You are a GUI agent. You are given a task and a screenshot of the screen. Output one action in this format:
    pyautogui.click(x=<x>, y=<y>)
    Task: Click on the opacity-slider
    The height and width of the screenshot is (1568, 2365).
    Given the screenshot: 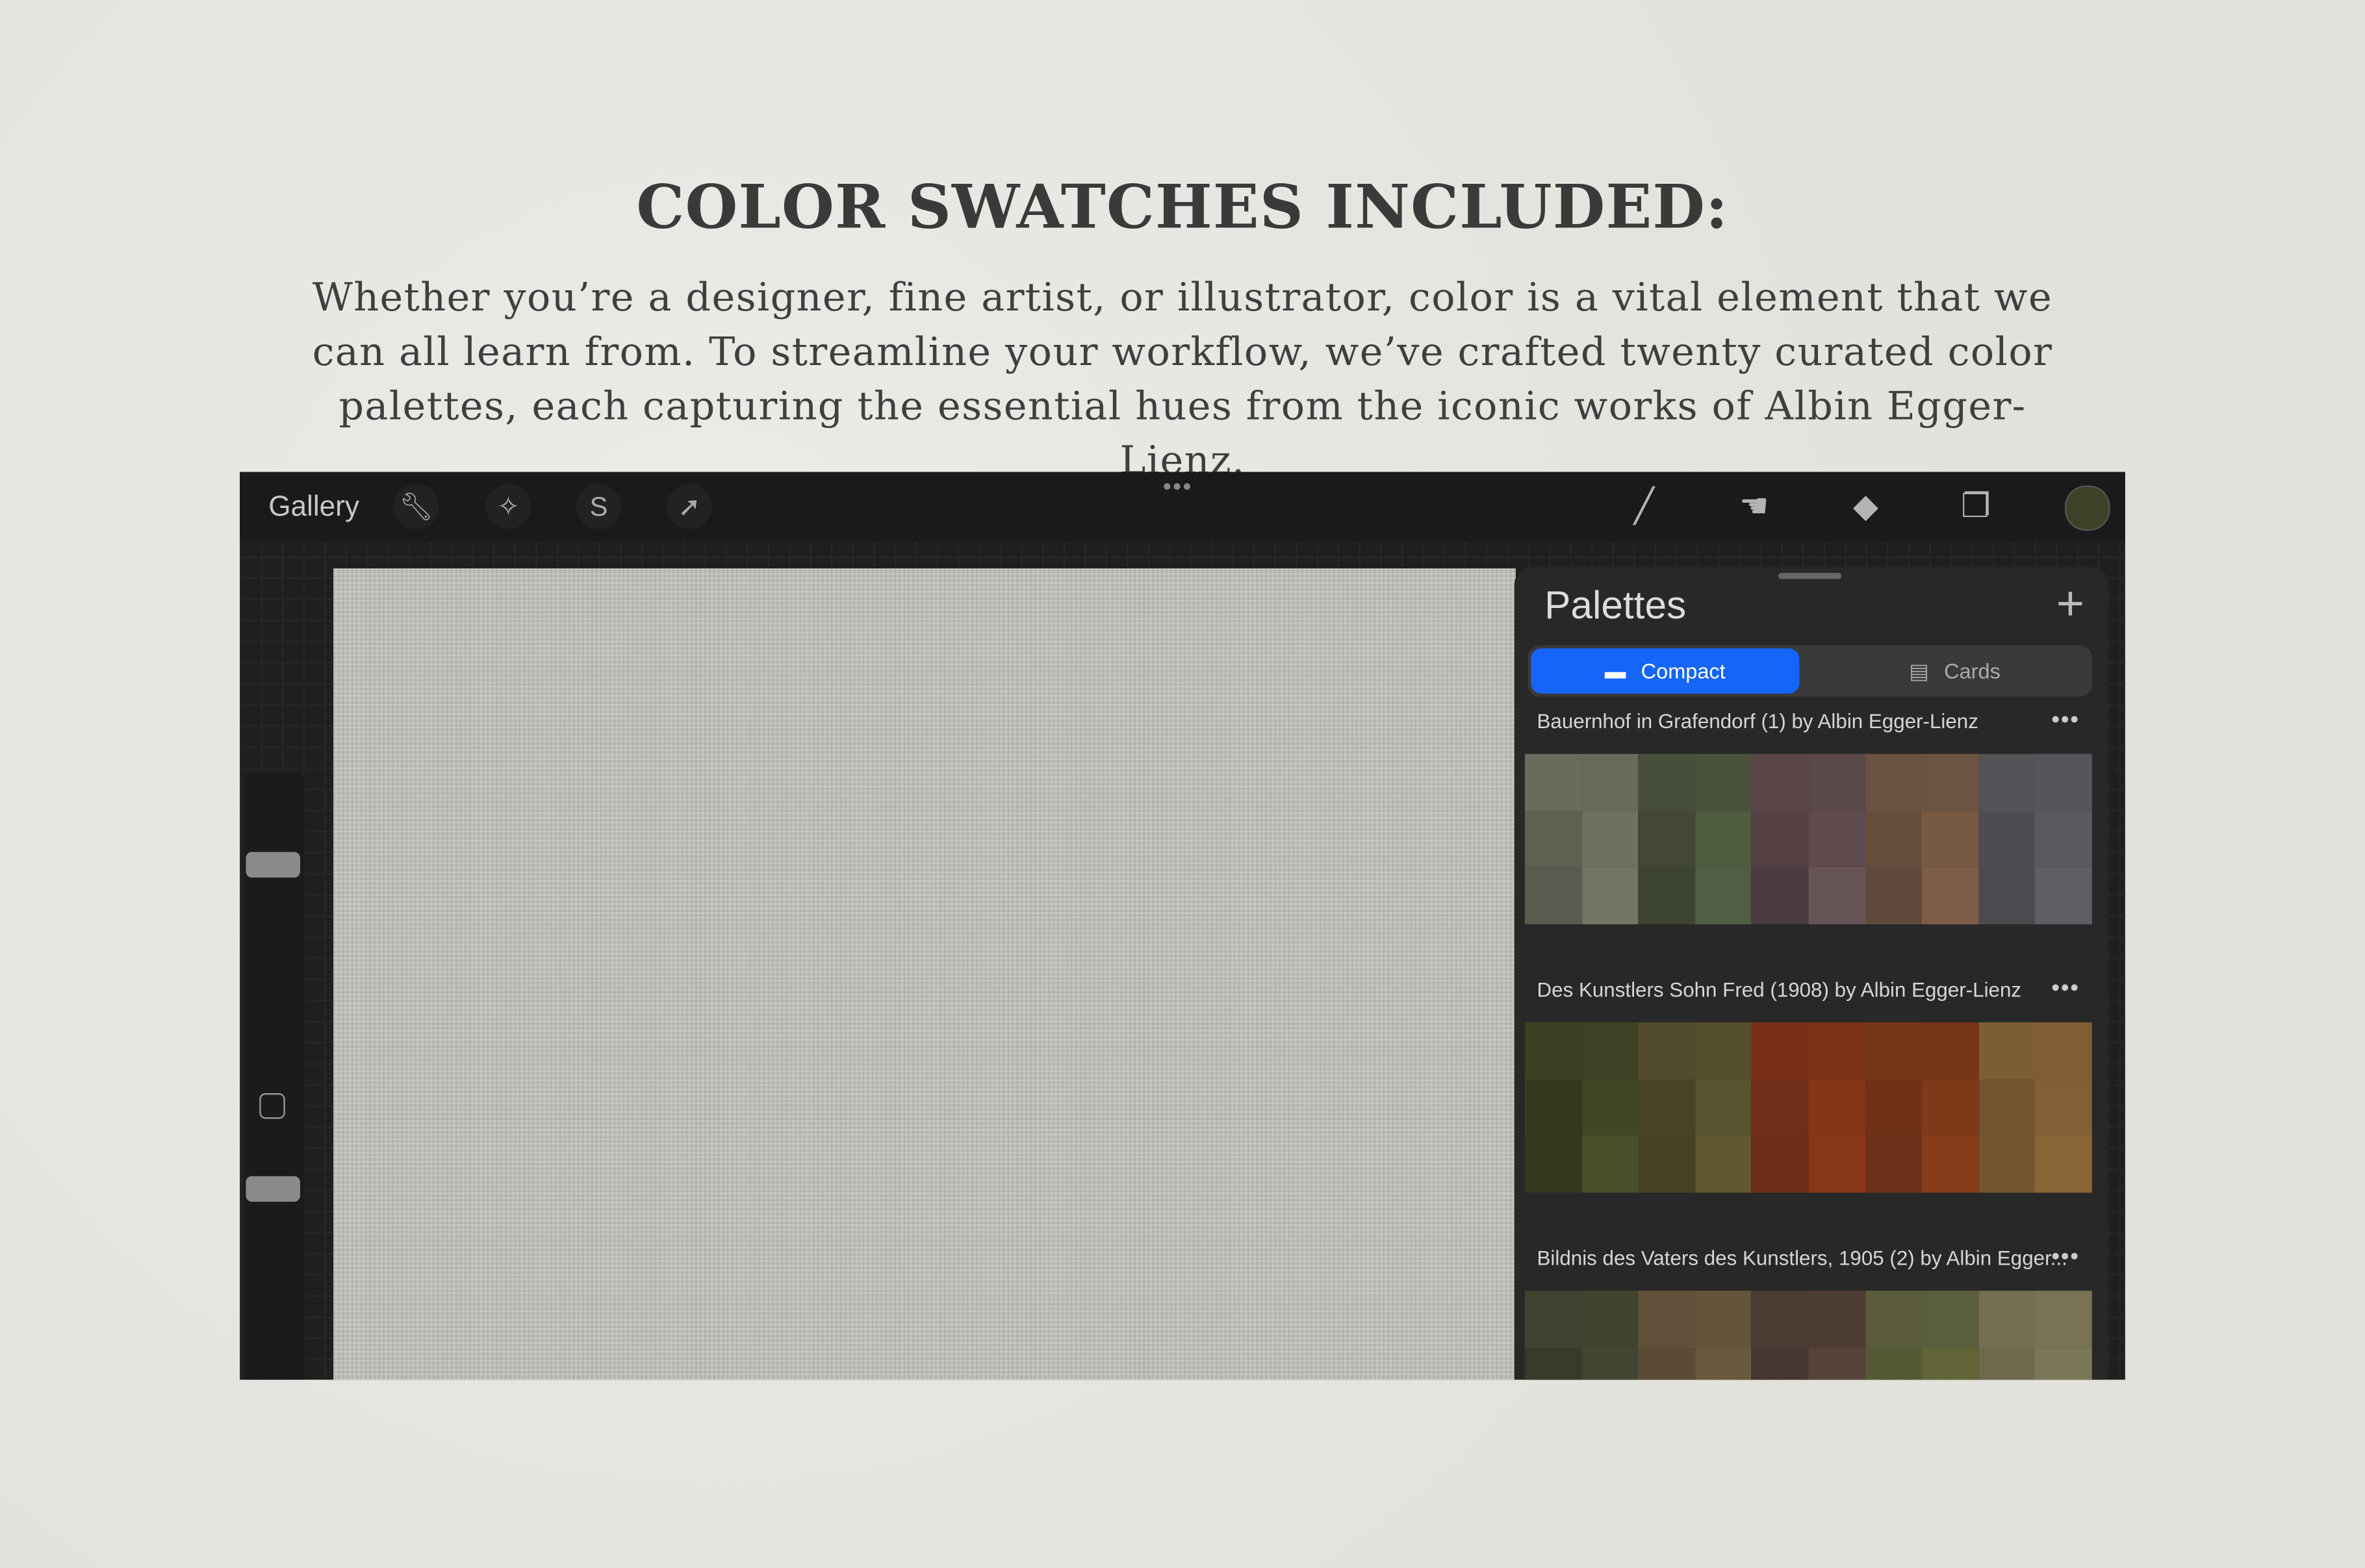 What is the action you would take?
    pyautogui.click(x=273, y=1189)
    